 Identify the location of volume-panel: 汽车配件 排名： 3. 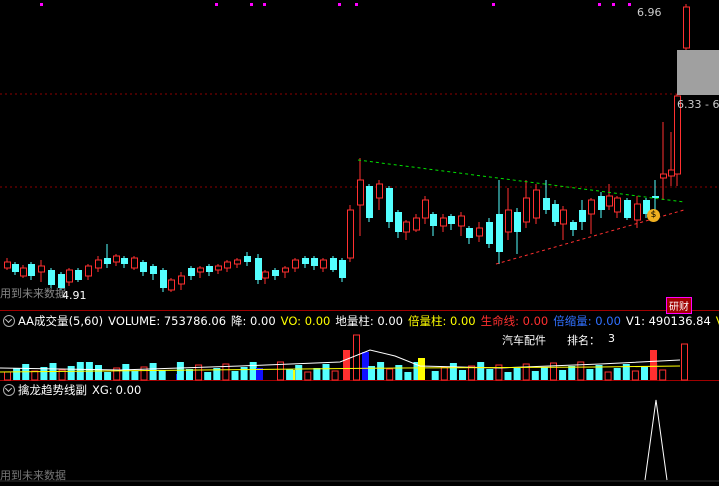
(359, 347).